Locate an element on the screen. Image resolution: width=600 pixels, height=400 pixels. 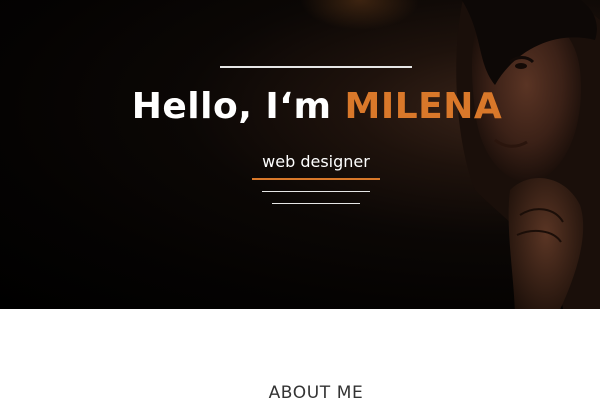
hero-heading: Hello, I‘m MILENA is located at coordinates (300, 106).